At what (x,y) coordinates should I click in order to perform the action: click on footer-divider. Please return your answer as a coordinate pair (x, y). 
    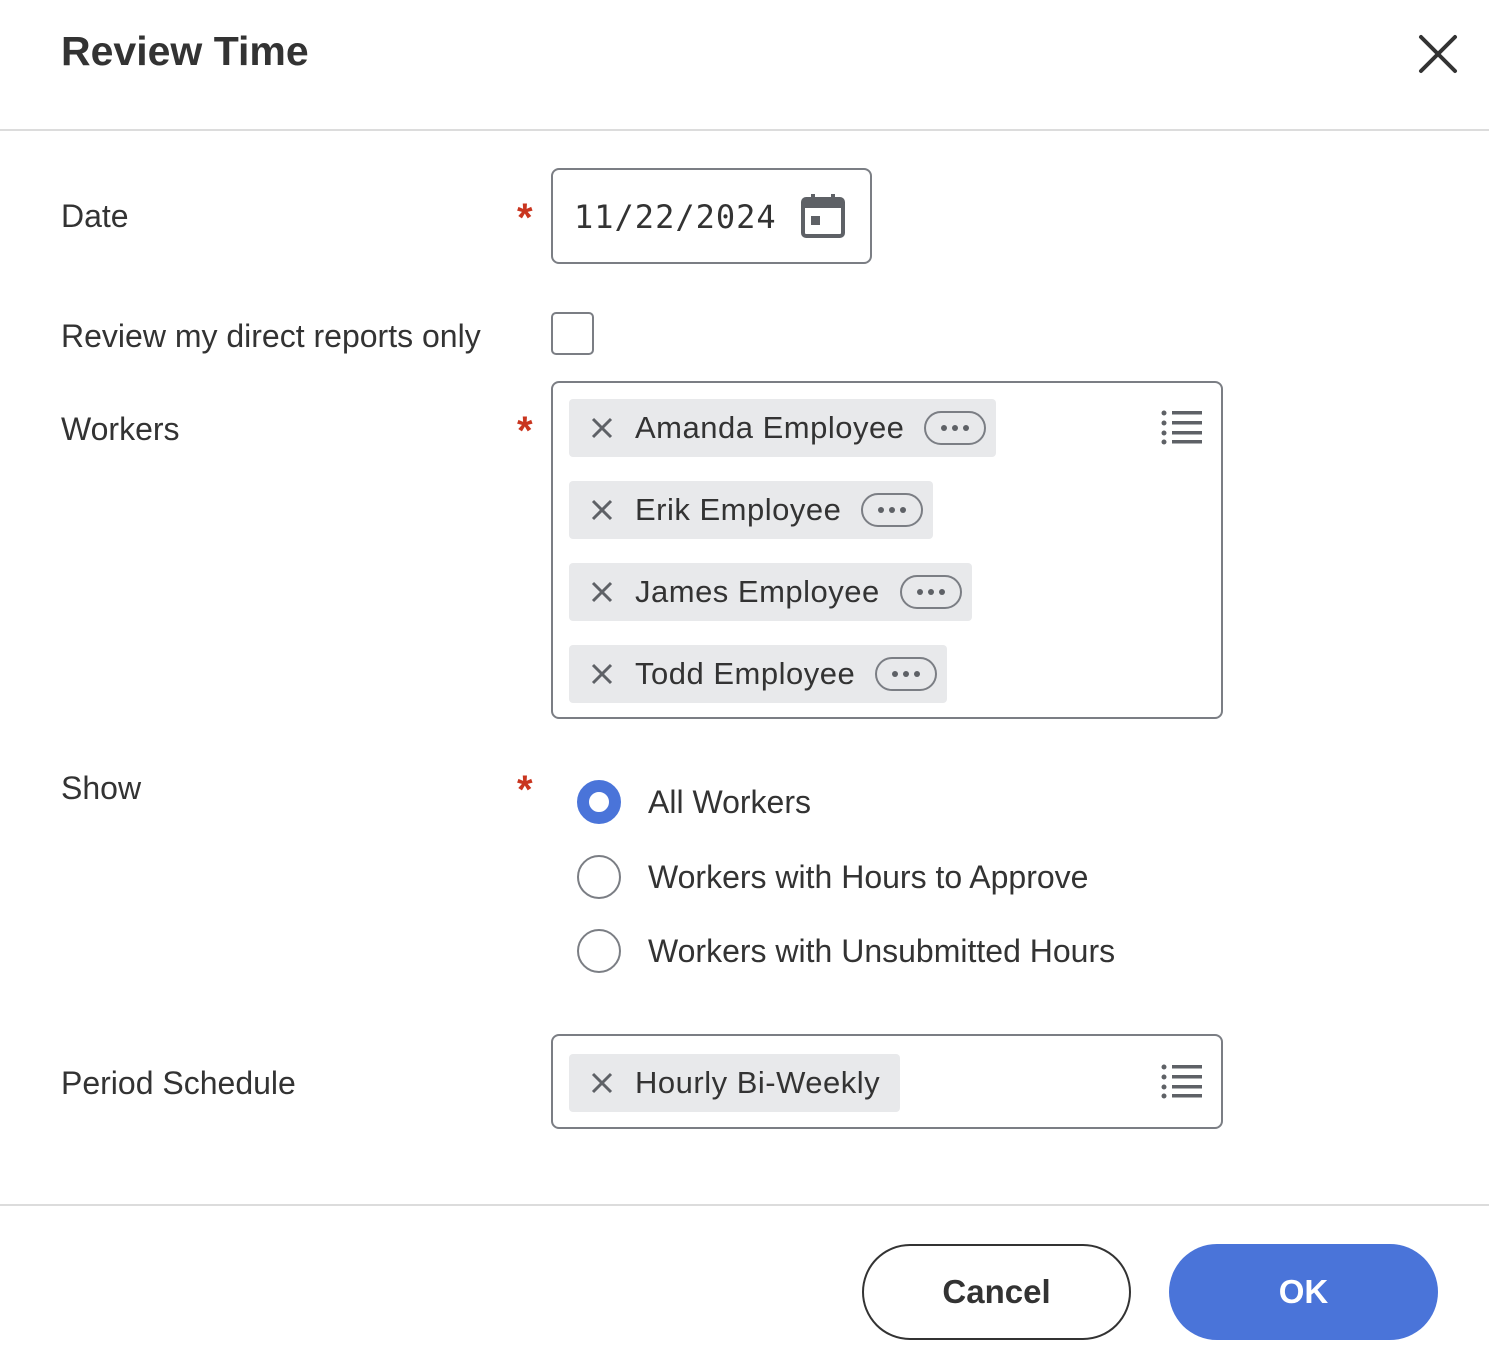
    Looking at the image, I should click on (744, 1205).